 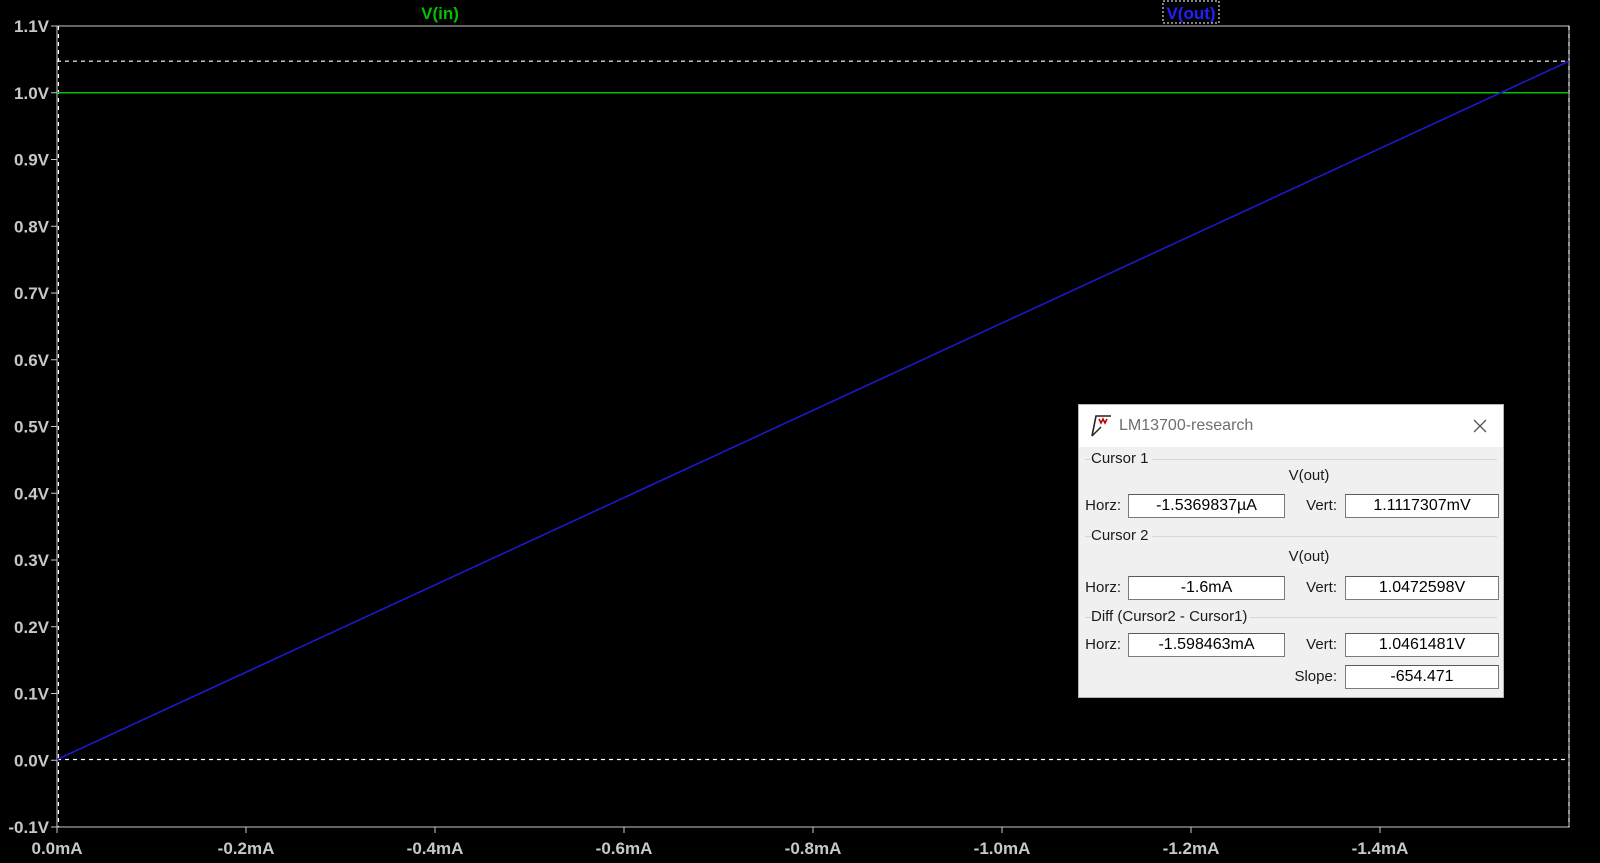 What do you see at coordinates (1190, 13) in the screenshot?
I see `trace-label-vout: V(out)` at bounding box center [1190, 13].